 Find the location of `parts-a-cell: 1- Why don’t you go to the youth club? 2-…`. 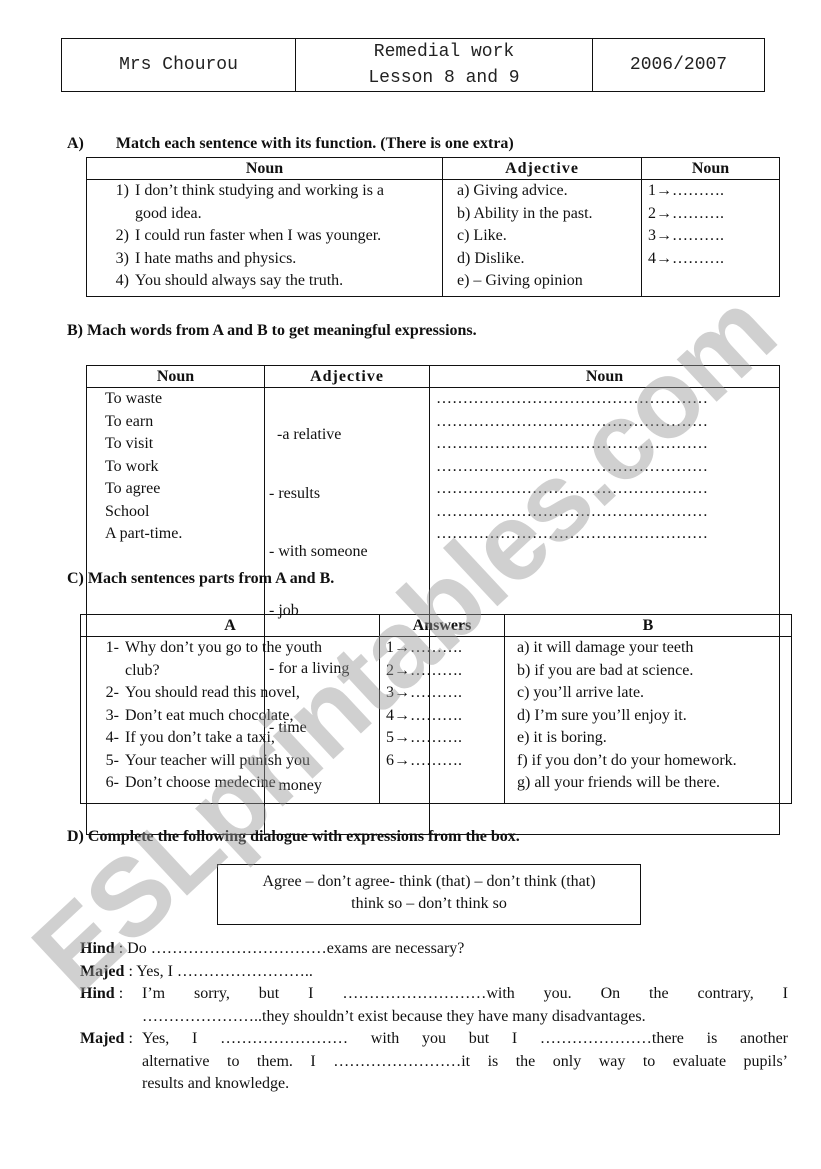

parts-a-cell: 1- Why don’t you go to the youth club? 2-… is located at coordinates (230, 720).